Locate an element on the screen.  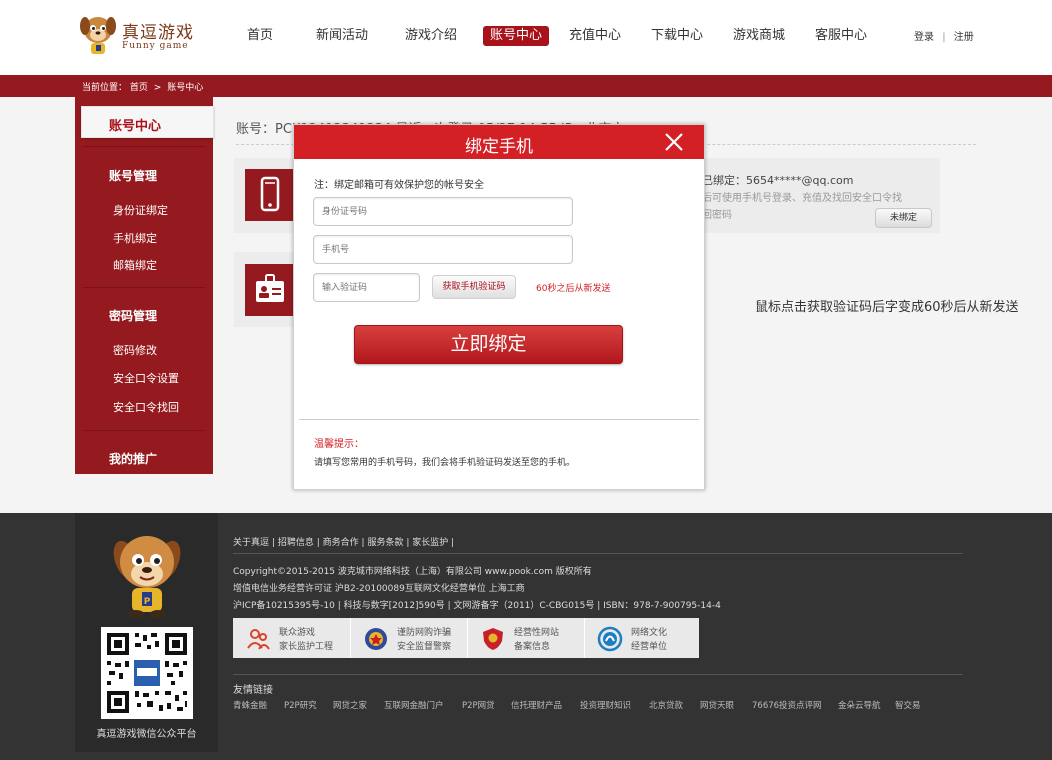
phone-number-input is located at coordinates (443, 249).